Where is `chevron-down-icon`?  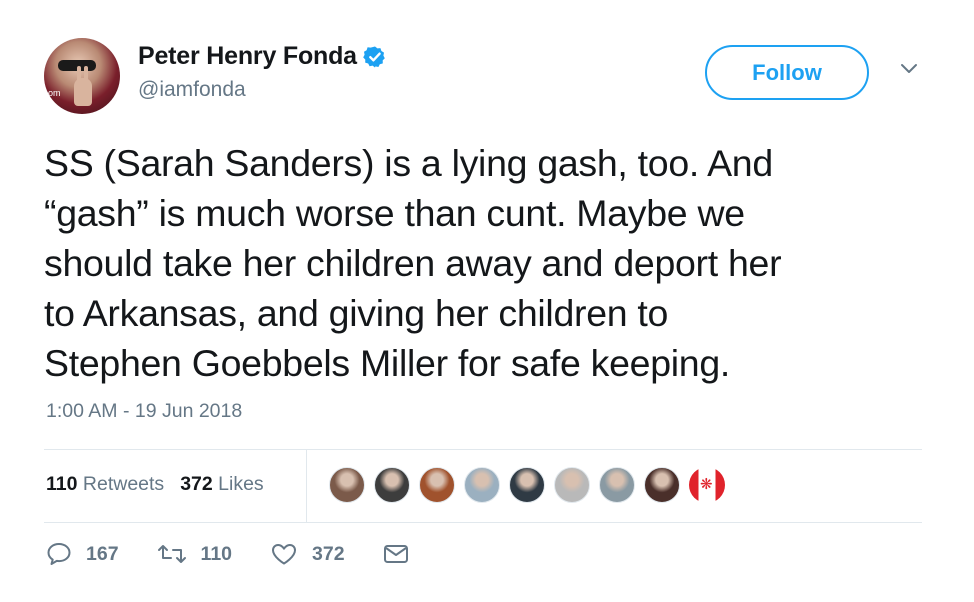 chevron-down-icon is located at coordinates (909, 69).